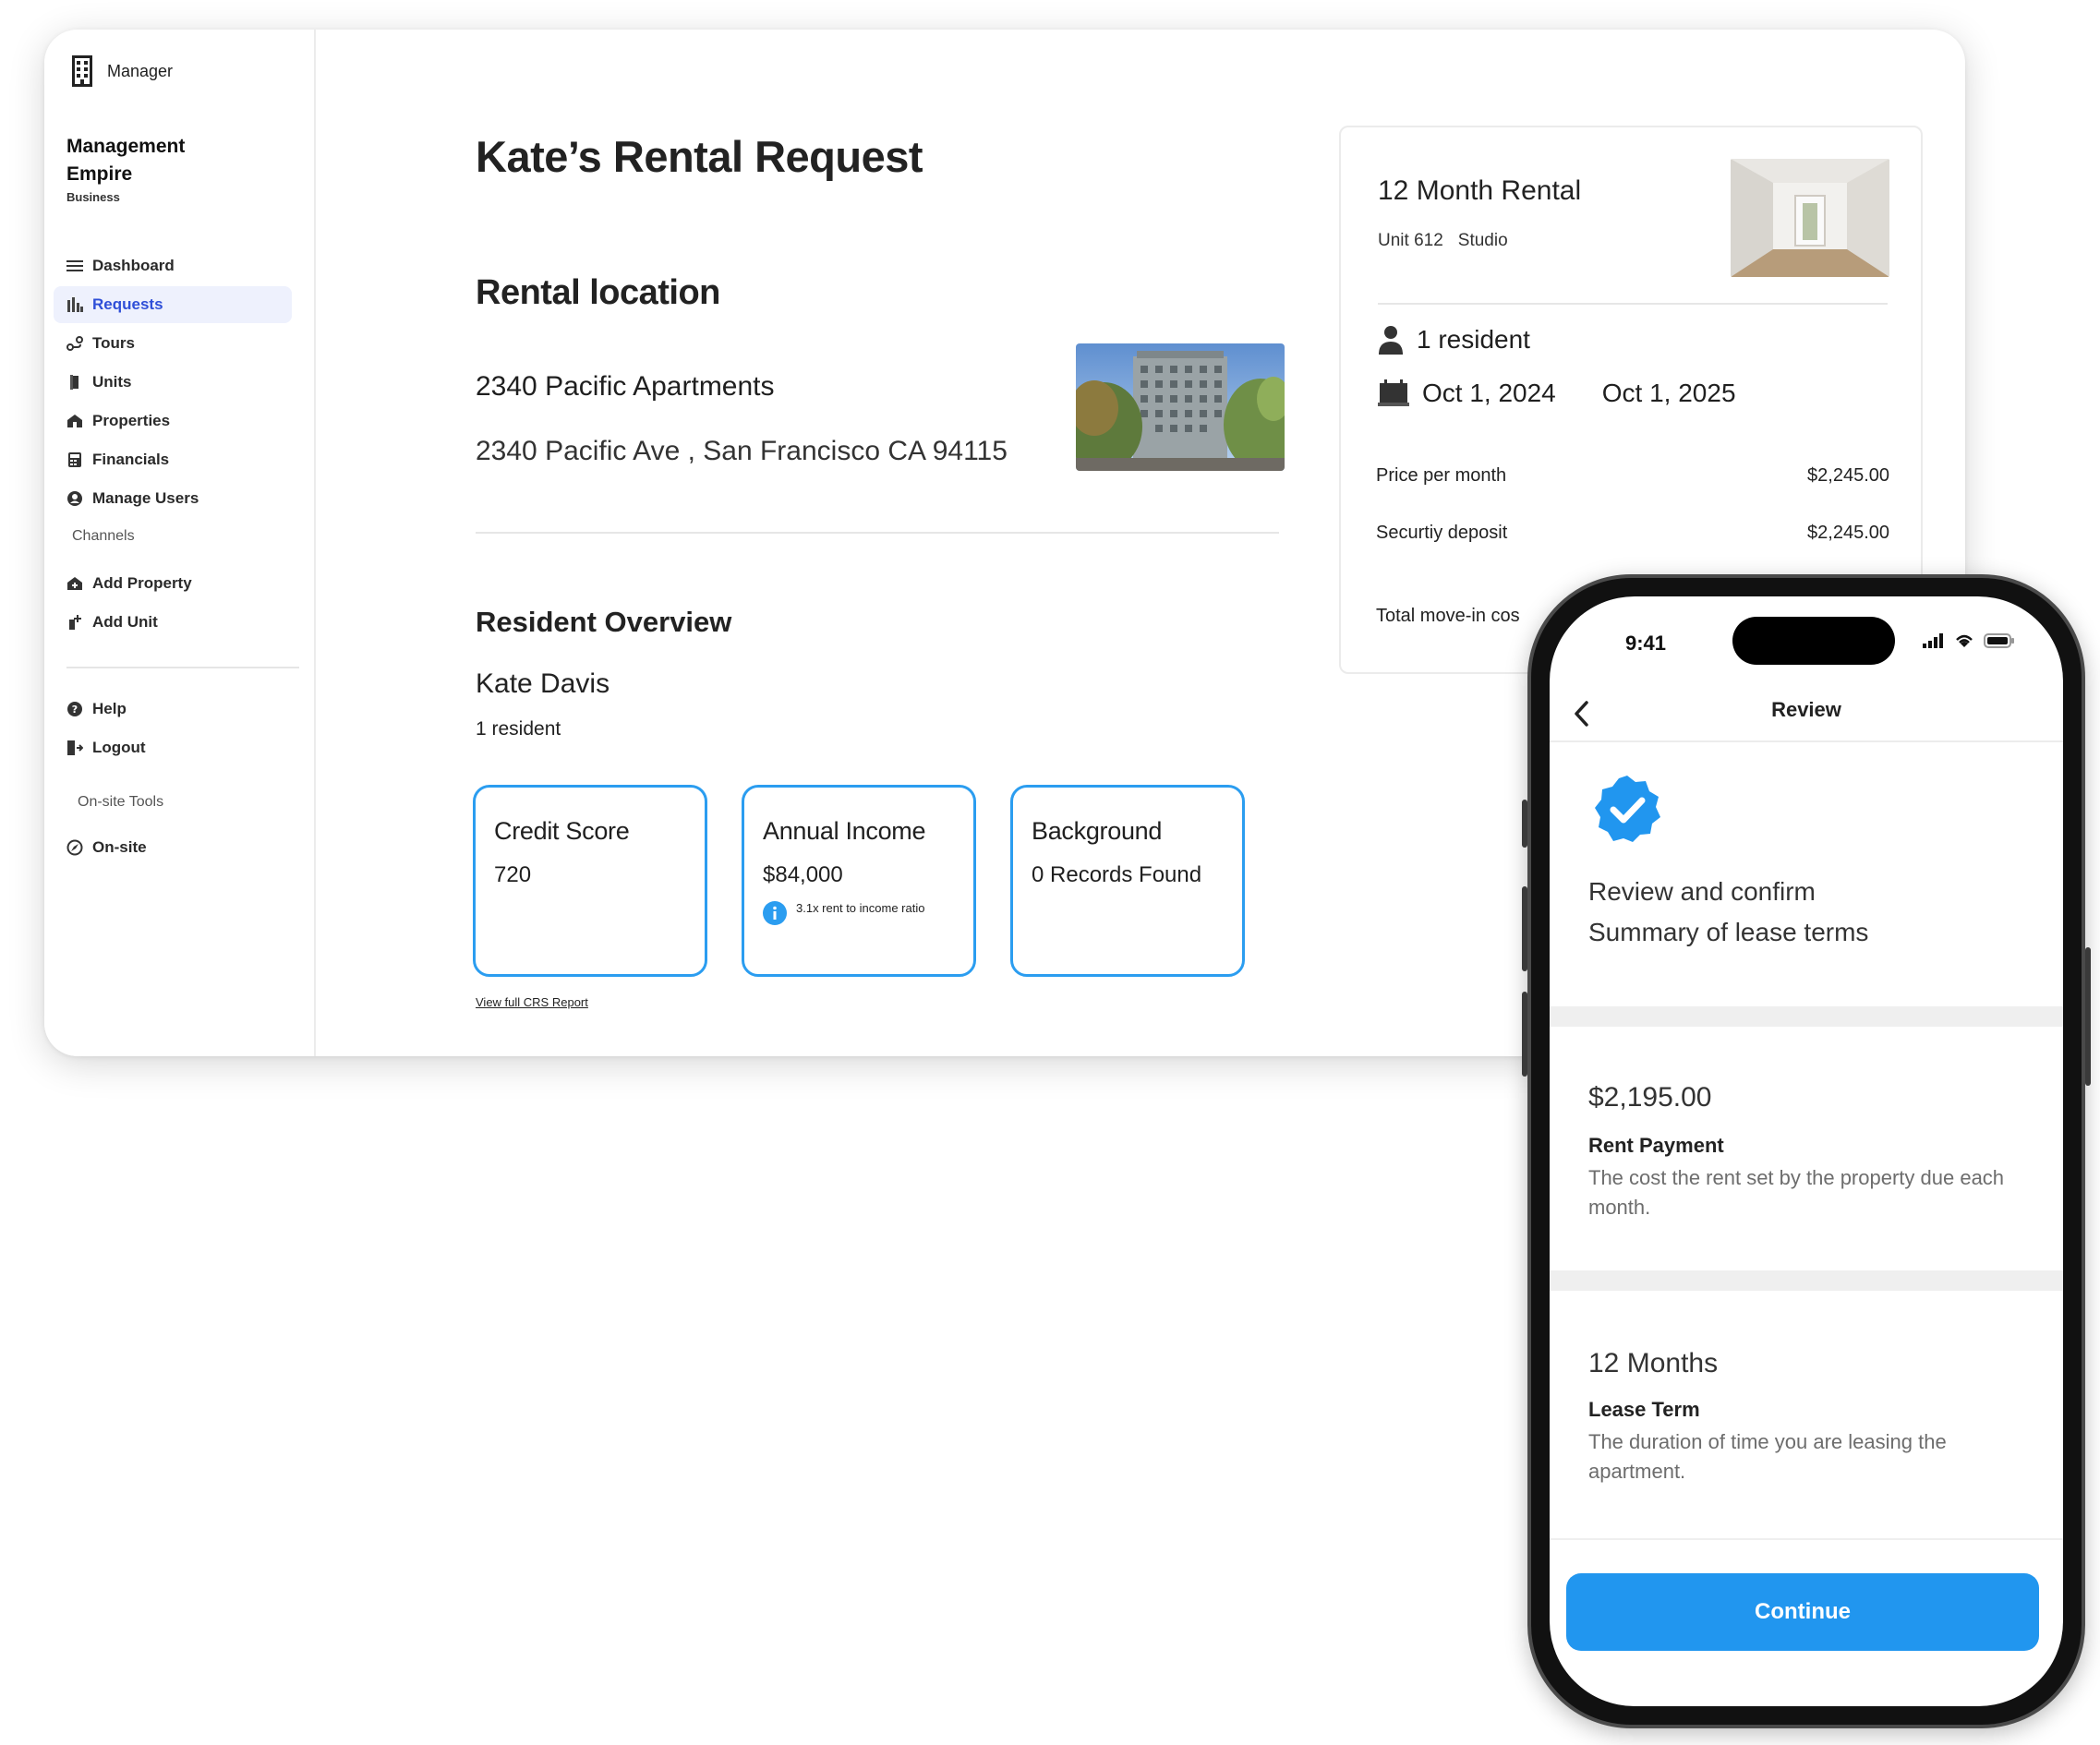 This screenshot has height=1745, width=2100. What do you see at coordinates (598, 292) in the screenshot?
I see `rental-location-heading: Rental location` at bounding box center [598, 292].